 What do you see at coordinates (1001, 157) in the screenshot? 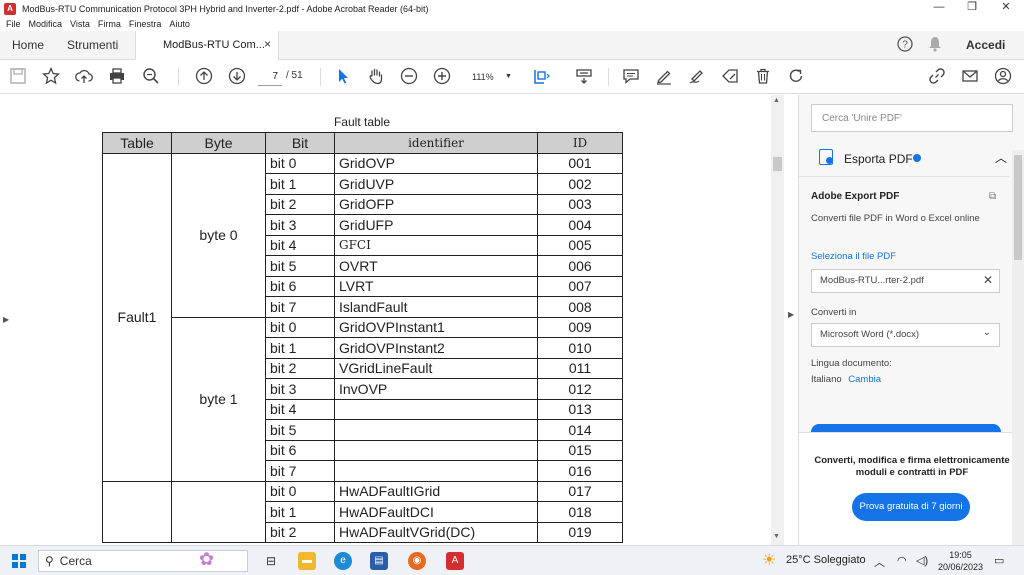
I see `chevron-up-icon: ︿` at bounding box center [1001, 157].